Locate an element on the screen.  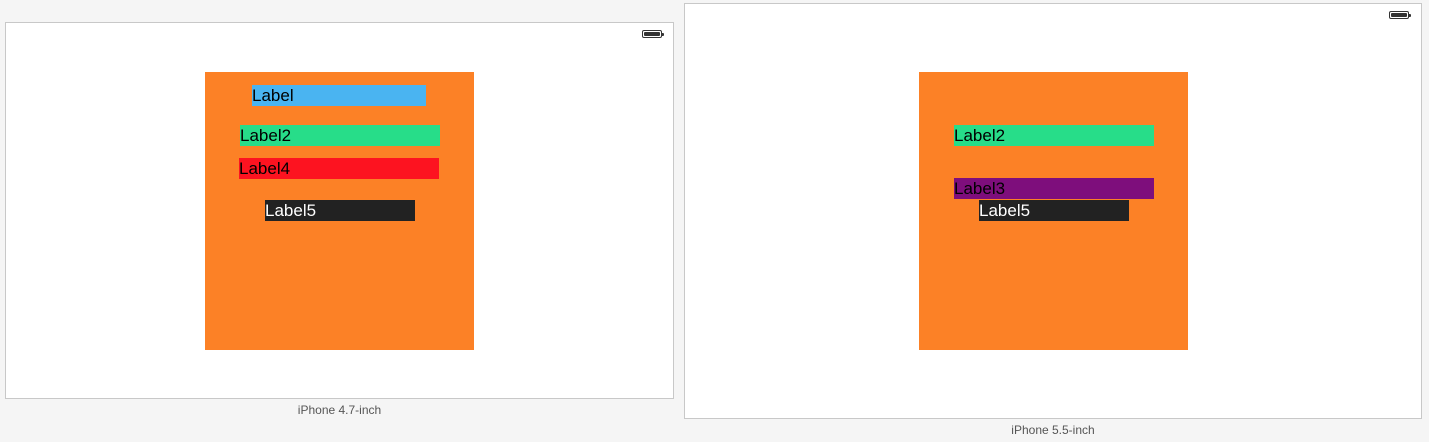
orange-container-view: Label Label2 Label4 Label5 is located at coordinates (339, 211).